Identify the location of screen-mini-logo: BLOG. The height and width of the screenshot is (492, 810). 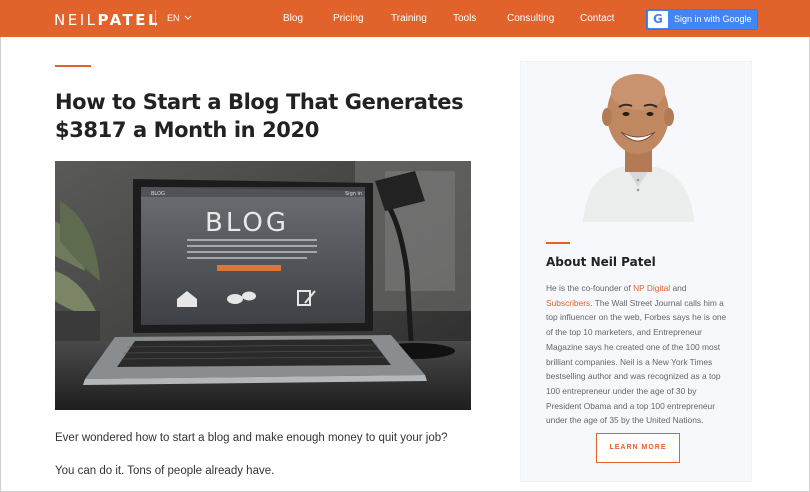
(158, 194).